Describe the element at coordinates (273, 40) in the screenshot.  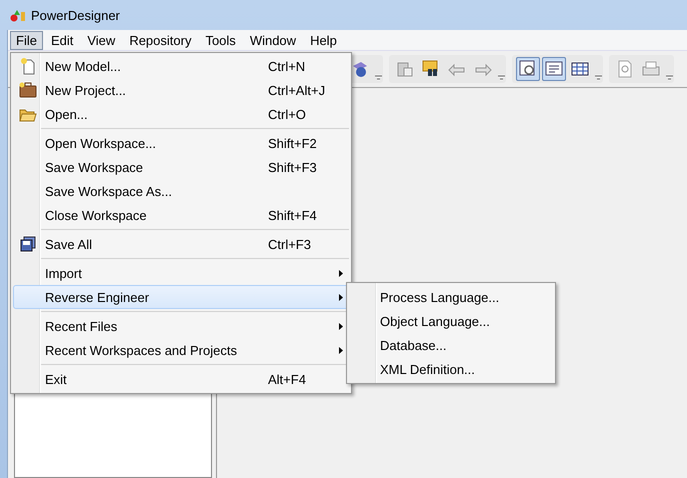
I see `menu-title: Window` at that location.